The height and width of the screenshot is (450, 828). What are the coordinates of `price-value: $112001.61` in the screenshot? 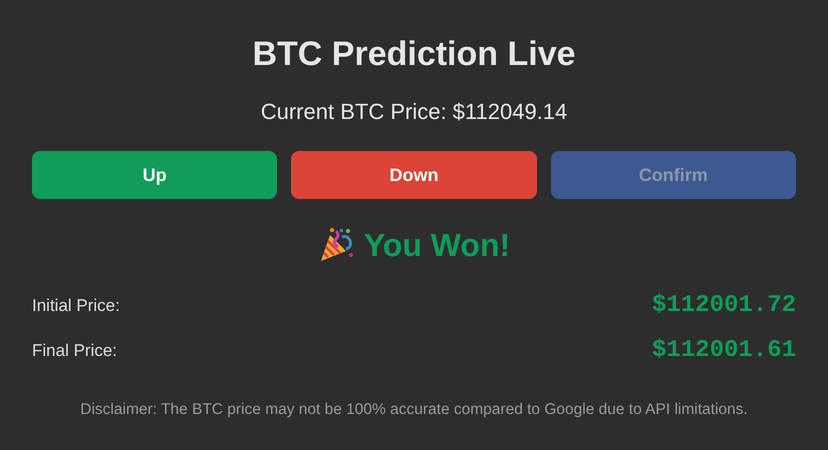 It's located at (724, 350).